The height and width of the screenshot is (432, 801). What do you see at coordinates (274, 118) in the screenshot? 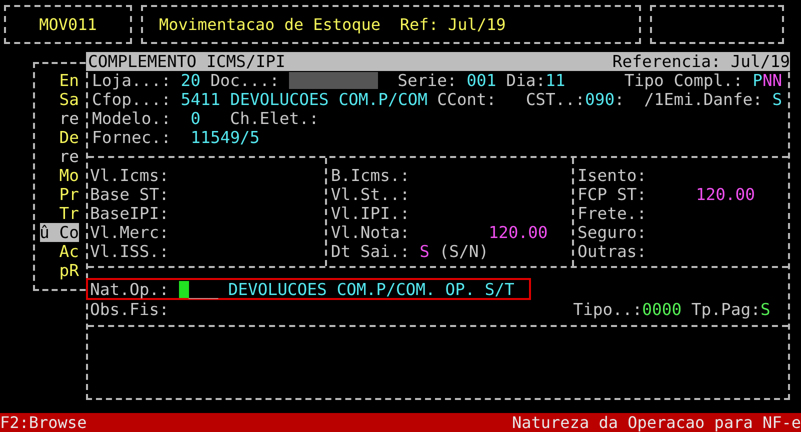
I see `field-label: Ch.Elet.:` at bounding box center [274, 118].